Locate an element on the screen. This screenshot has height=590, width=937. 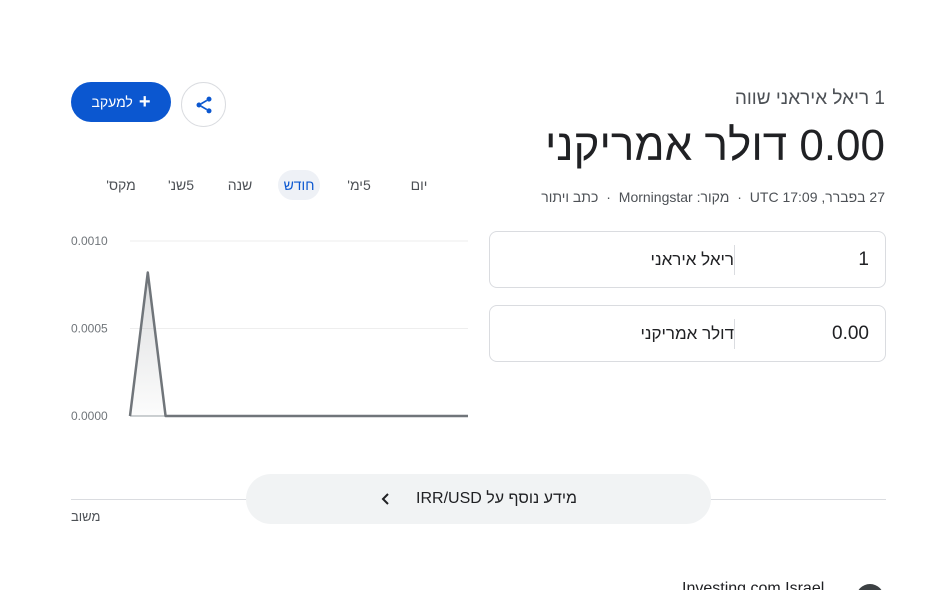
range-tab-month: חודש is located at coordinates (299, 185).